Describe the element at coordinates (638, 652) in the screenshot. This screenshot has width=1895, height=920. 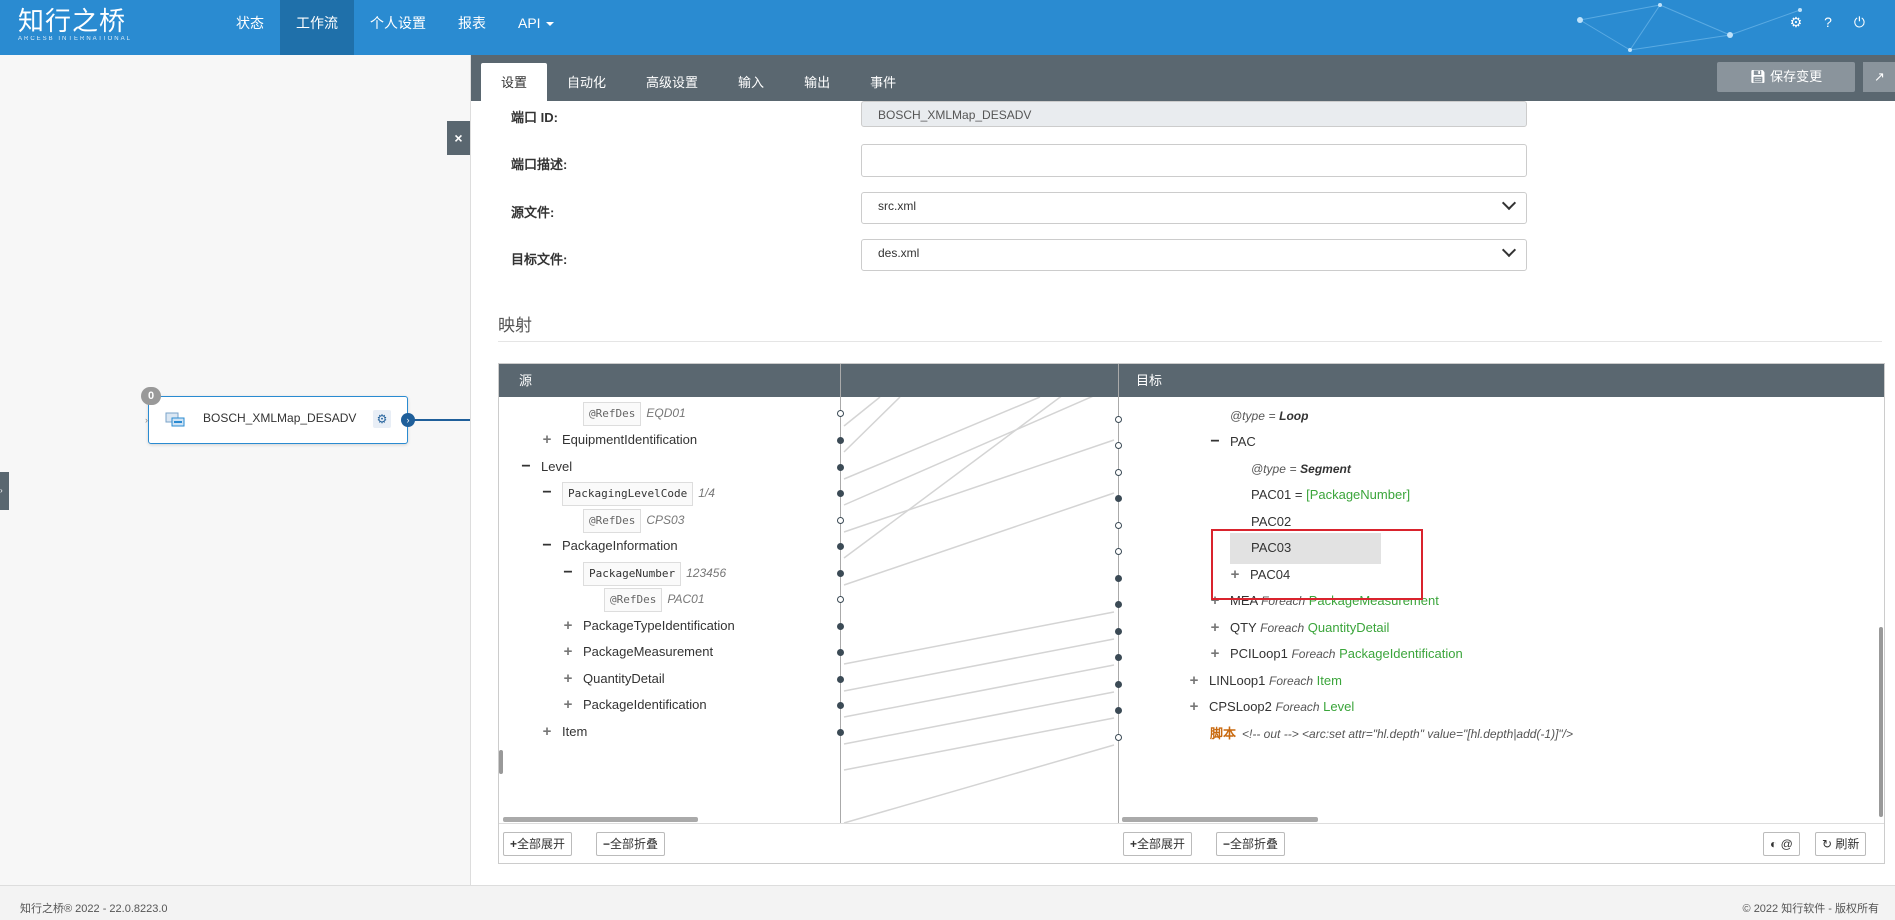
I see `source-row: + PackageMeasurement` at that location.